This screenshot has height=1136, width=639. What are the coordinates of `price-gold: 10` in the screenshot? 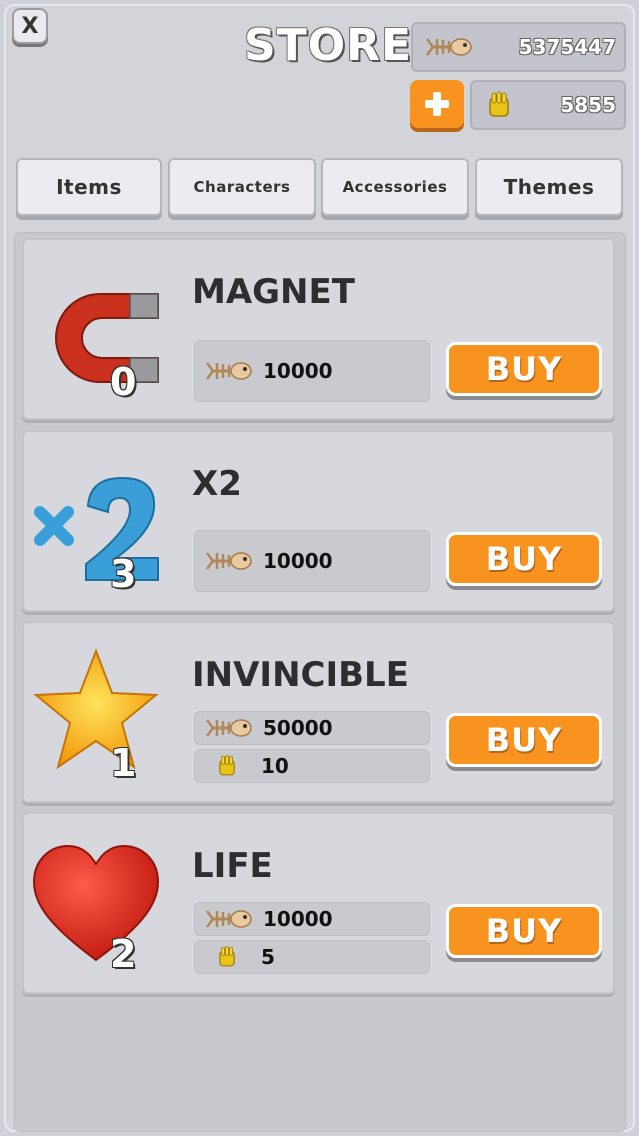 It's located at (312, 766).